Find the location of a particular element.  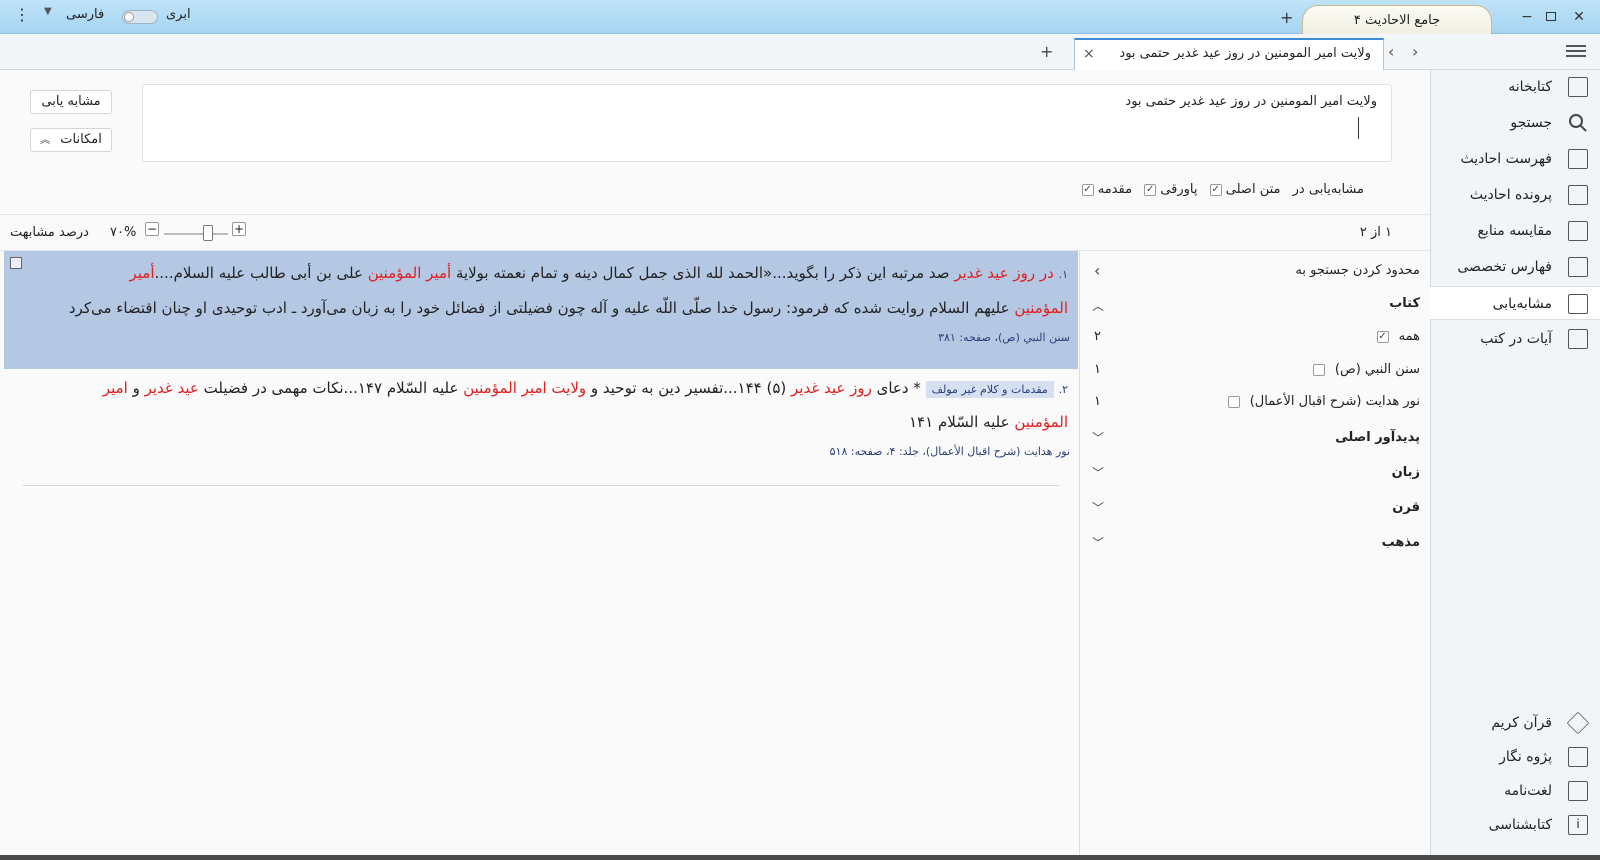

bottom-scrollbar is located at coordinates (800, 857).